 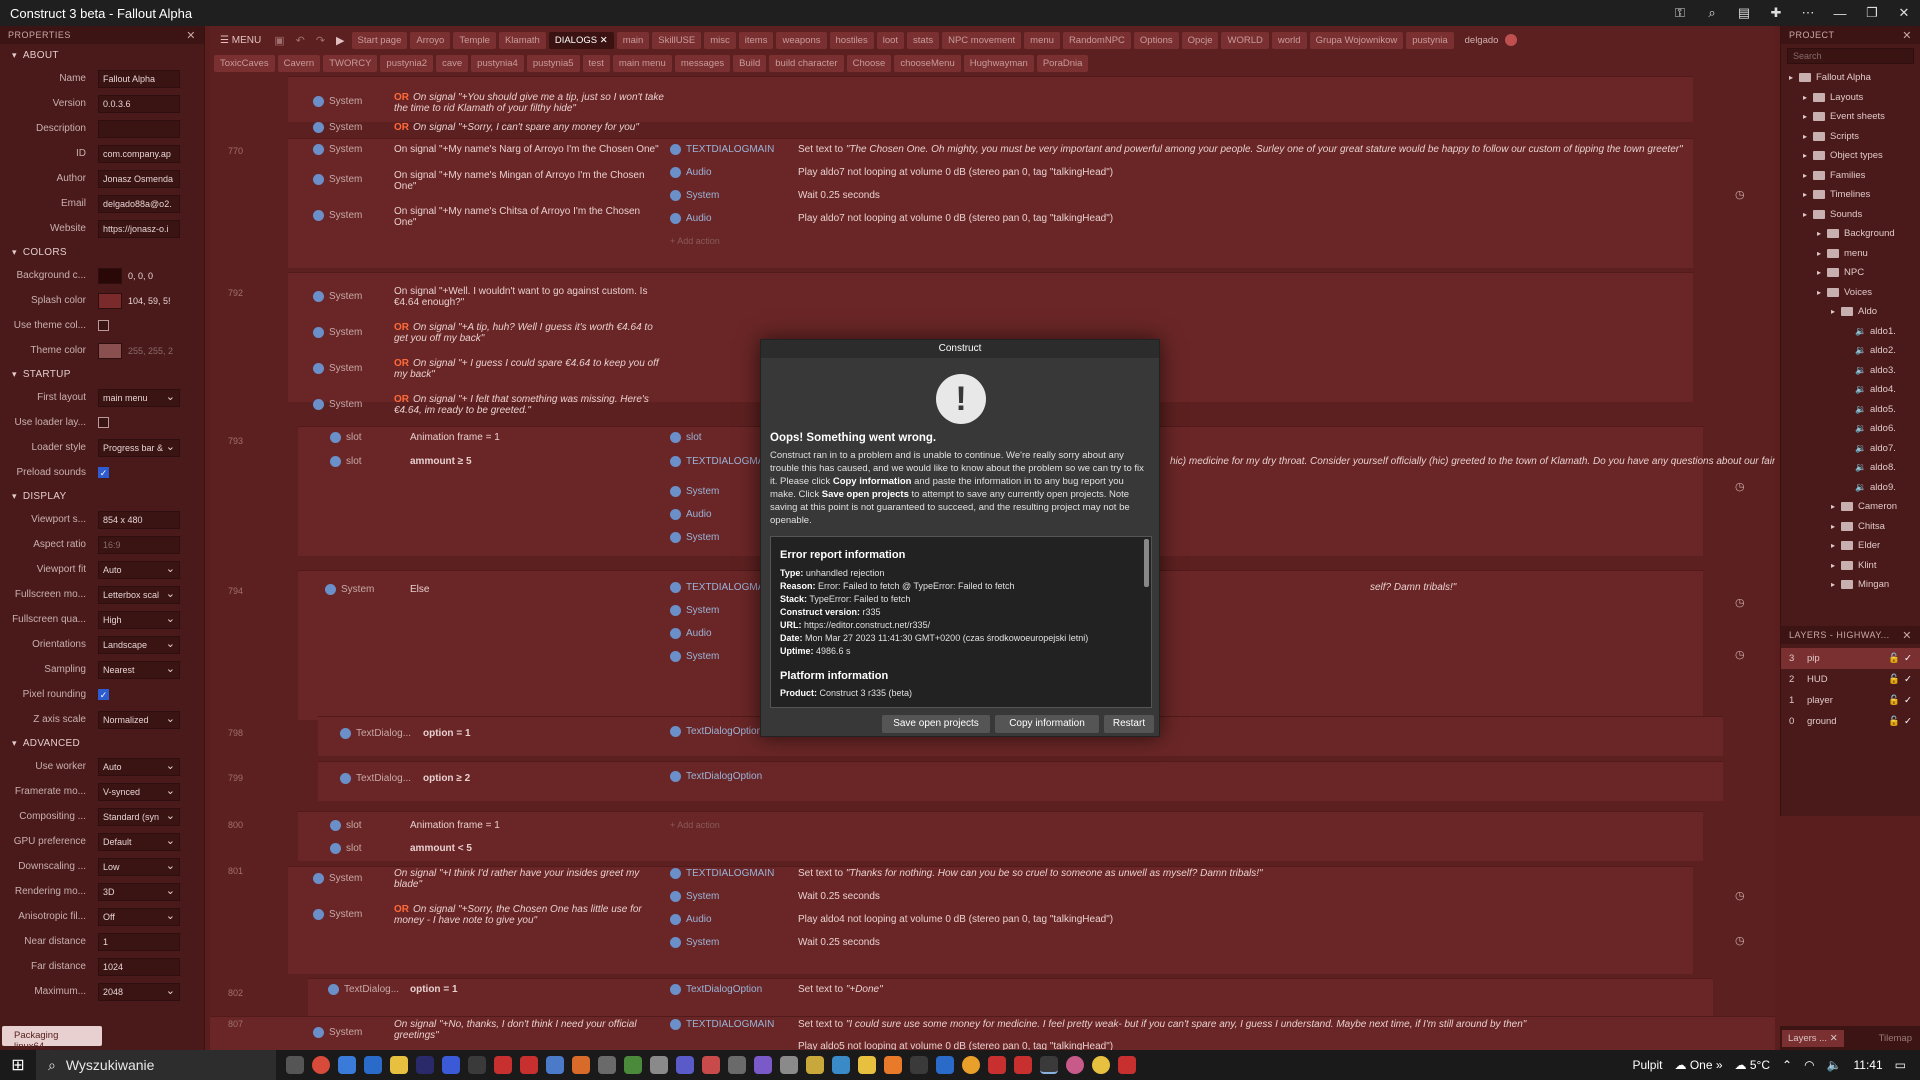 What do you see at coordinates (1850, 700) in the screenshot?
I see `layer-row: 1 player 🔓 ✓` at bounding box center [1850, 700].